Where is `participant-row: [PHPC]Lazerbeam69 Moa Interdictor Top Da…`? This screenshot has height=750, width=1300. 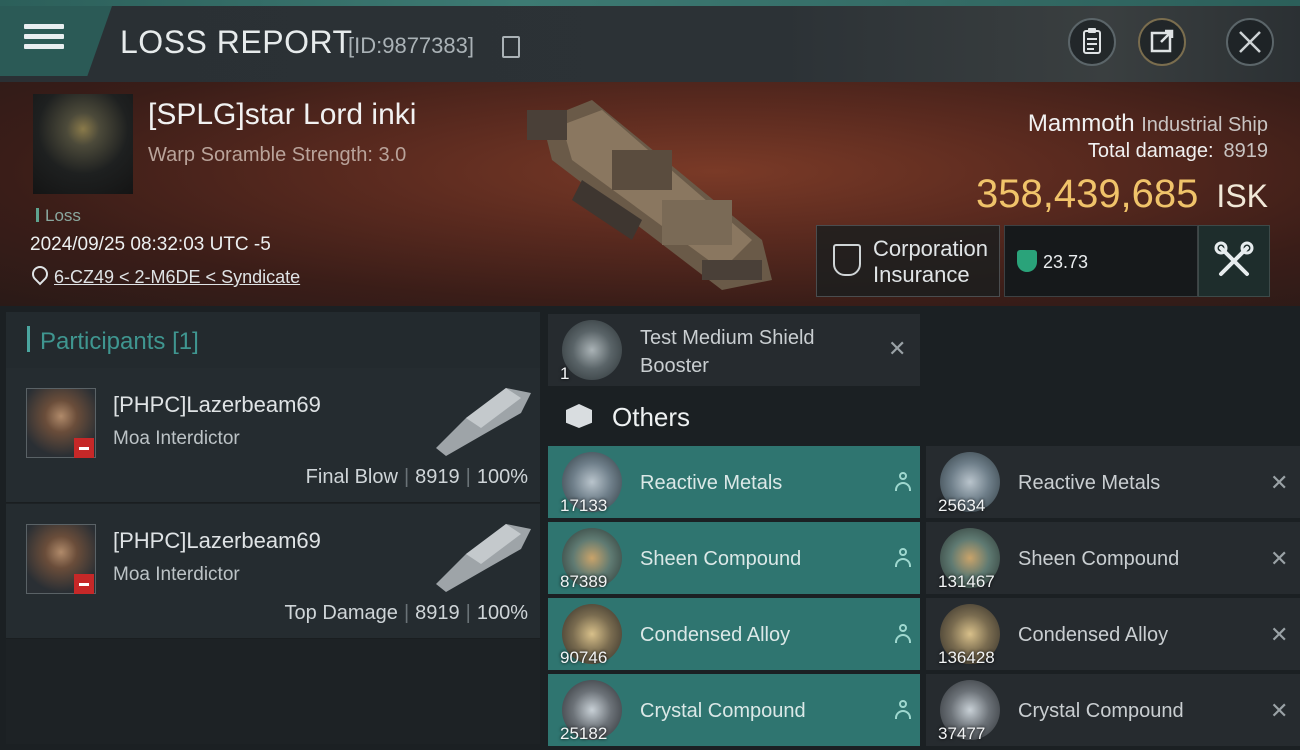 participant-row: [PHPC]Lazerbeam69 Moa Interdictor Top Da… is located at coordinates (273, 571).